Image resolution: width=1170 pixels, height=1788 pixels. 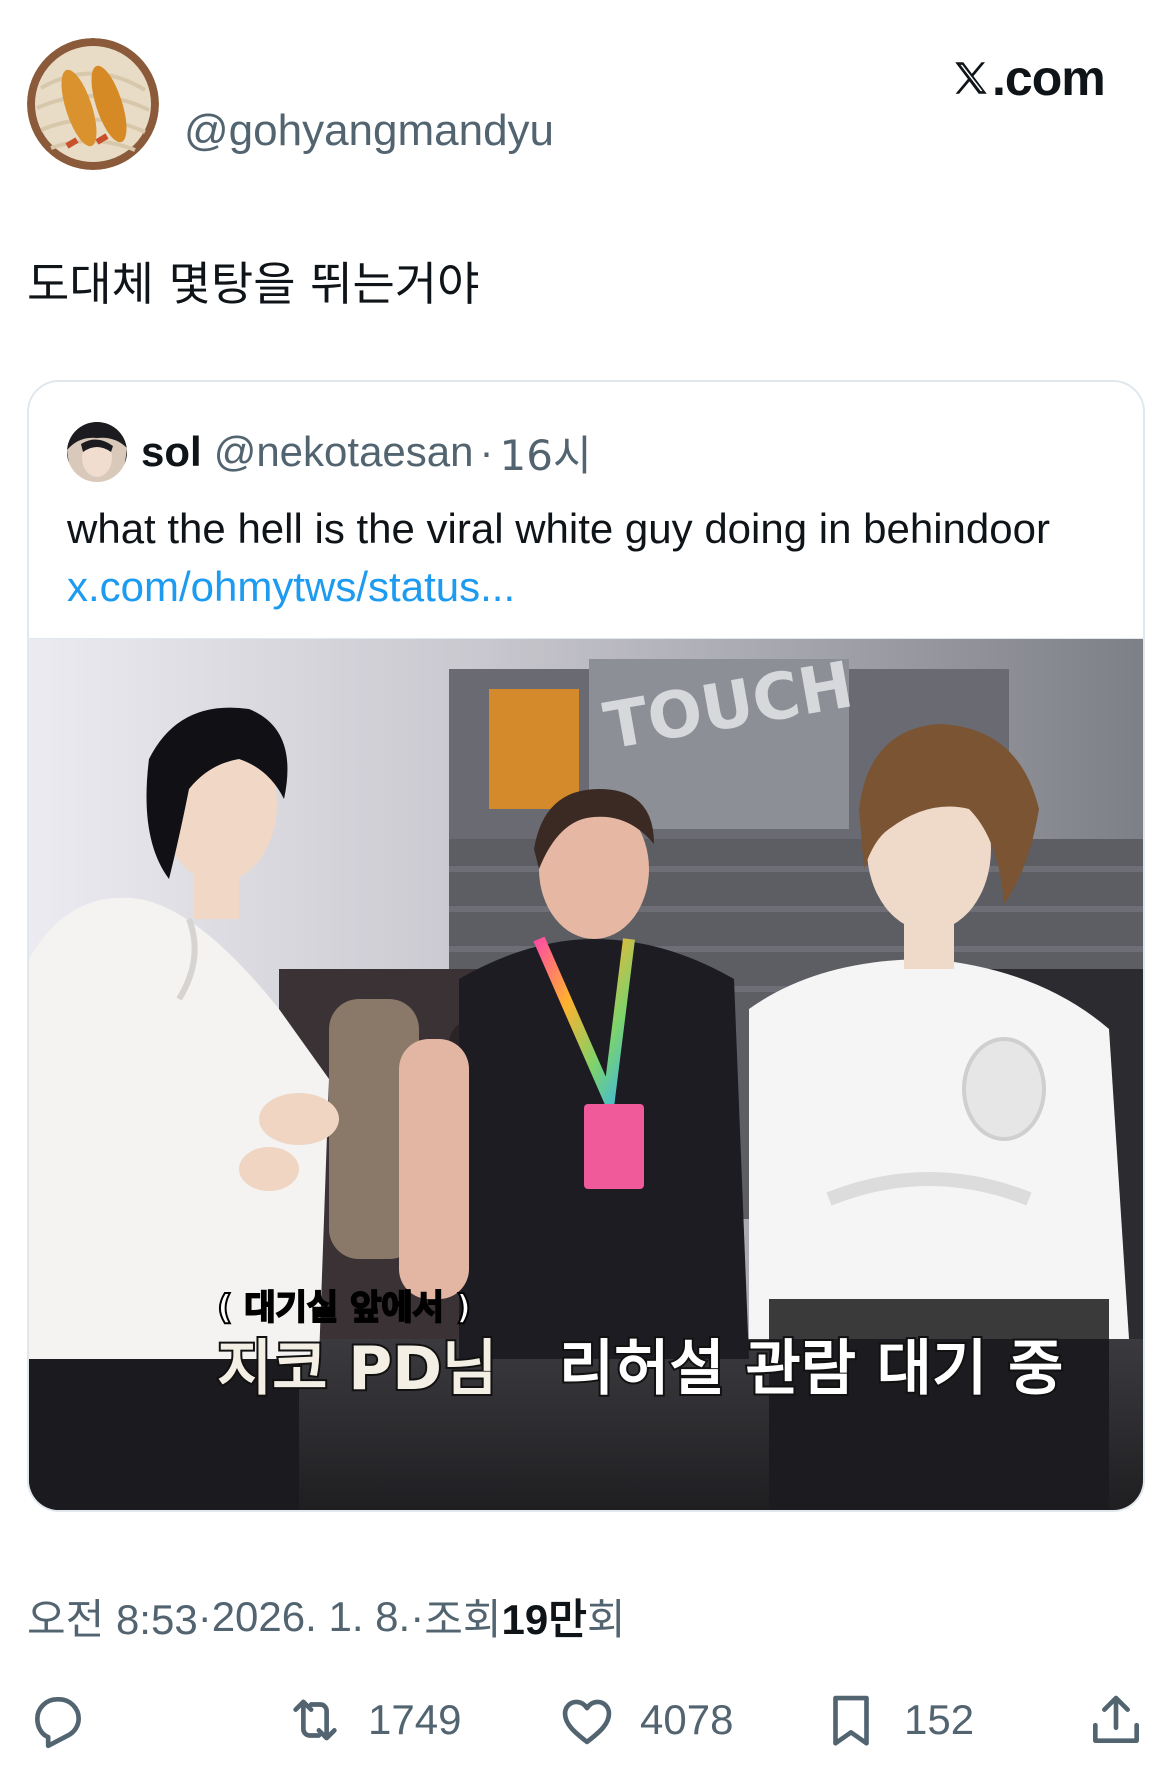 I want to click on views-suffix: 회, so click(x=606, y=1619).